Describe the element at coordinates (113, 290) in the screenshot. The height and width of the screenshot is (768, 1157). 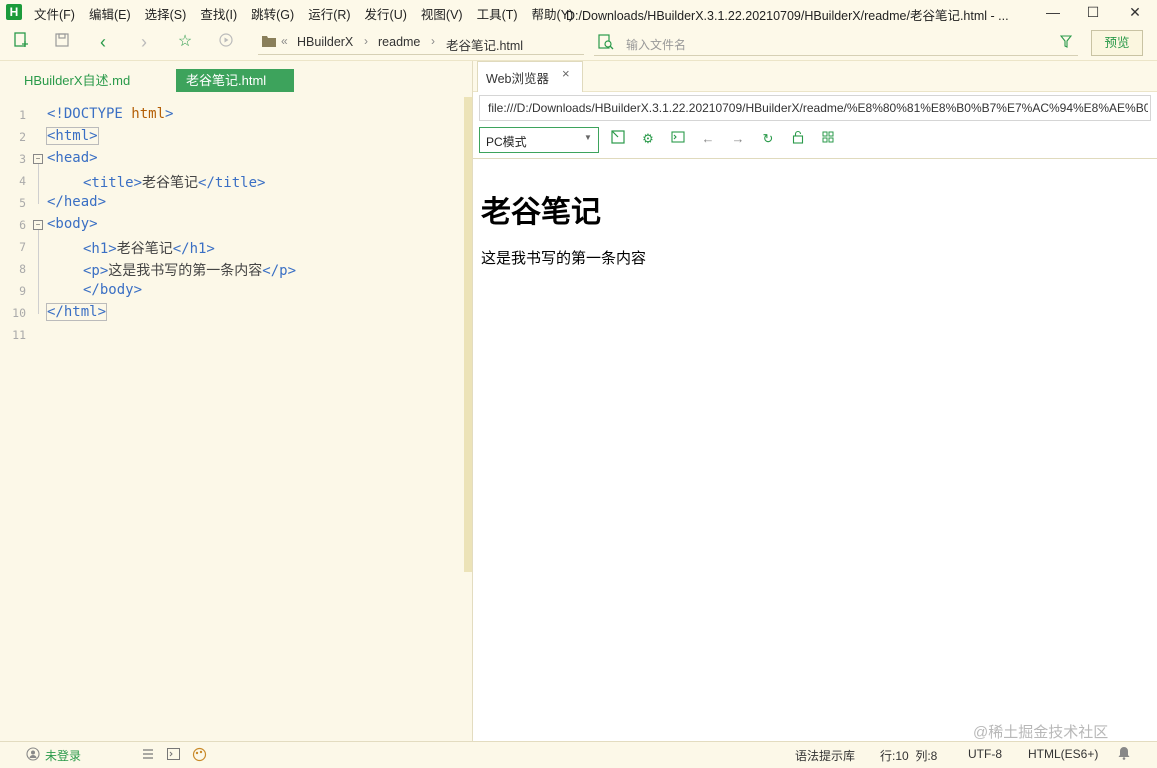
I see `code-line: </body>` at that location.